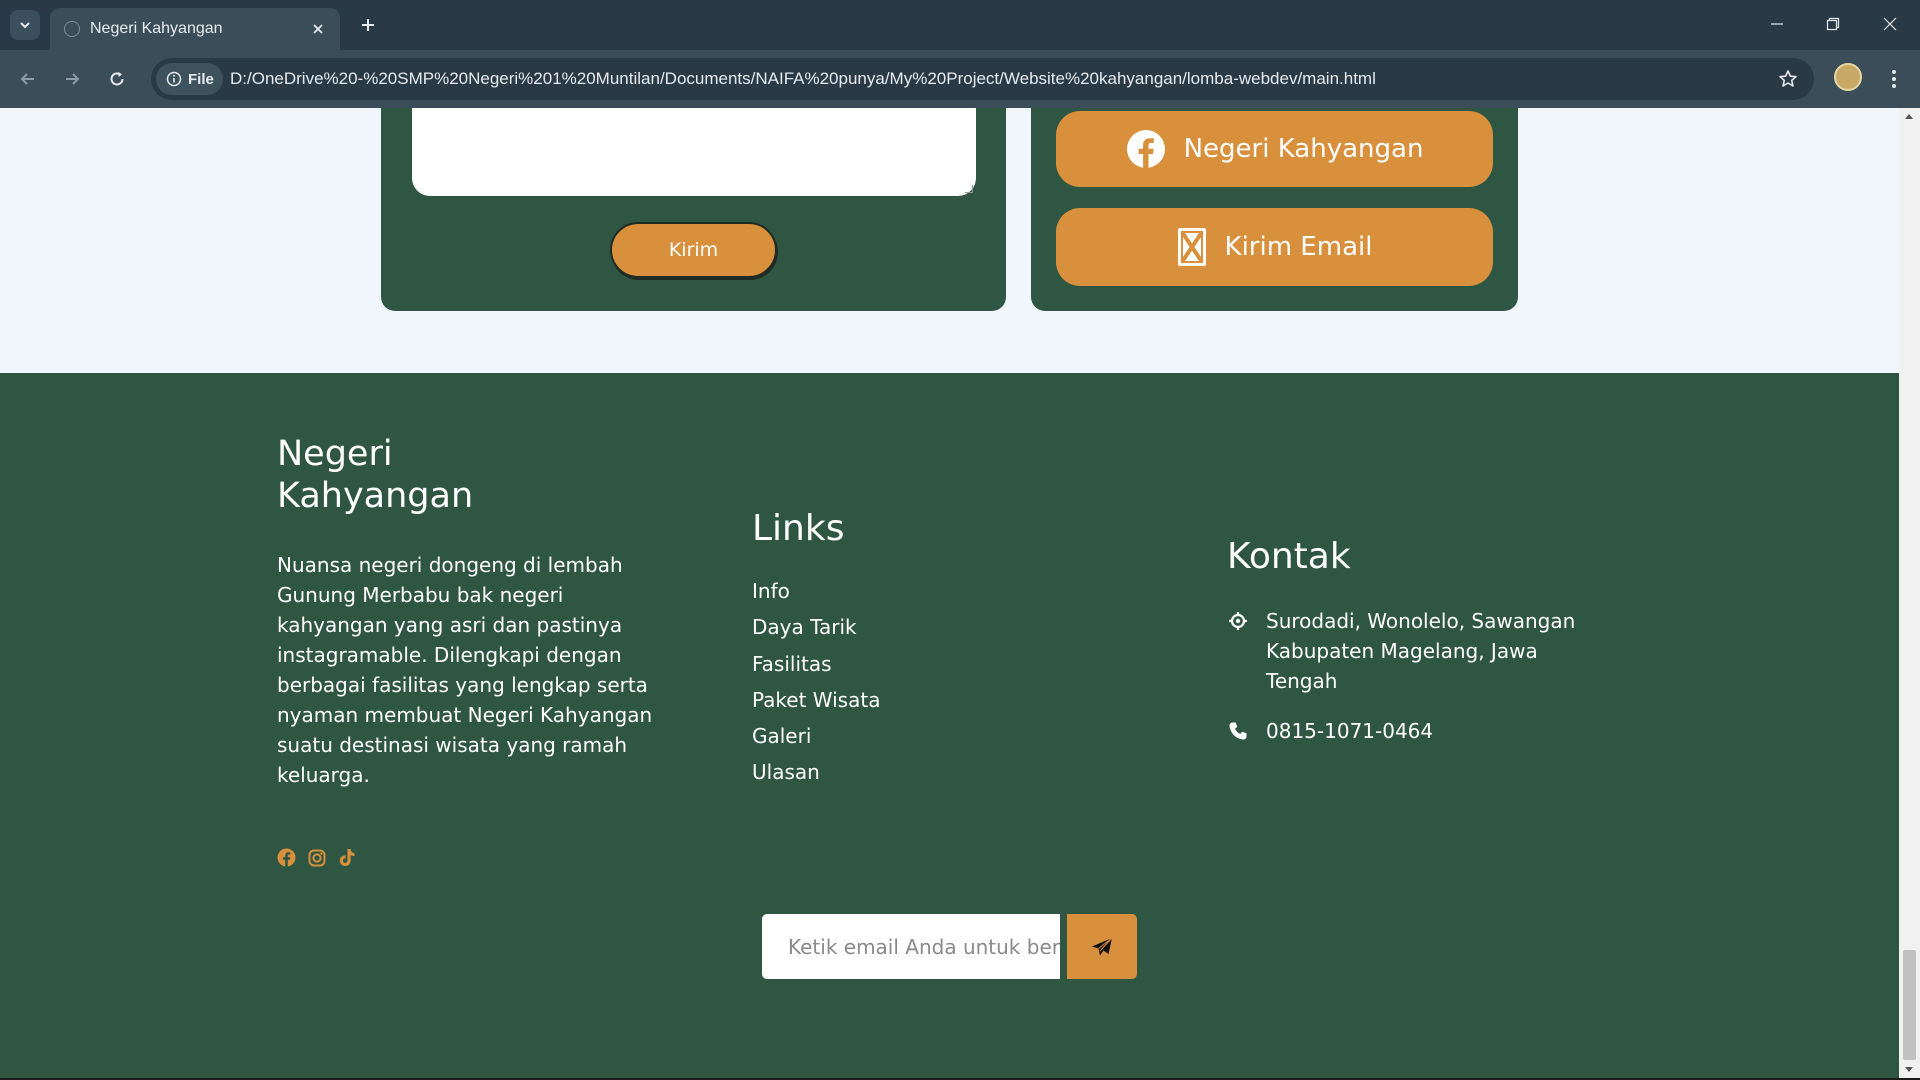 The image size is (1920, 1080). I want to click on site-chip-label: File, so click(201, 79).